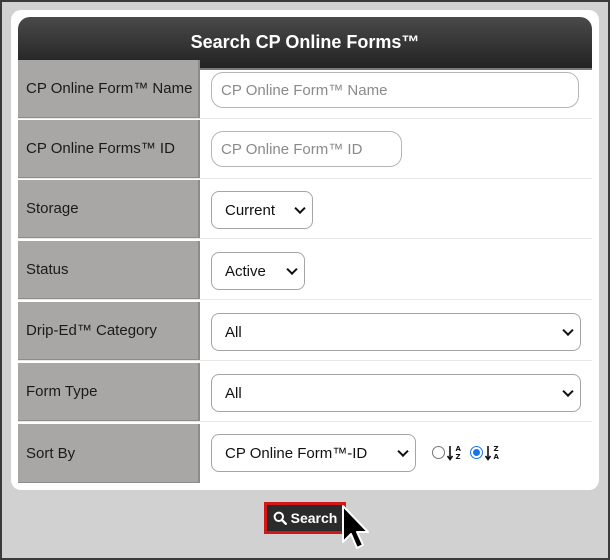  I want to click on sort-by-label: Sort By, so click(109, 453).